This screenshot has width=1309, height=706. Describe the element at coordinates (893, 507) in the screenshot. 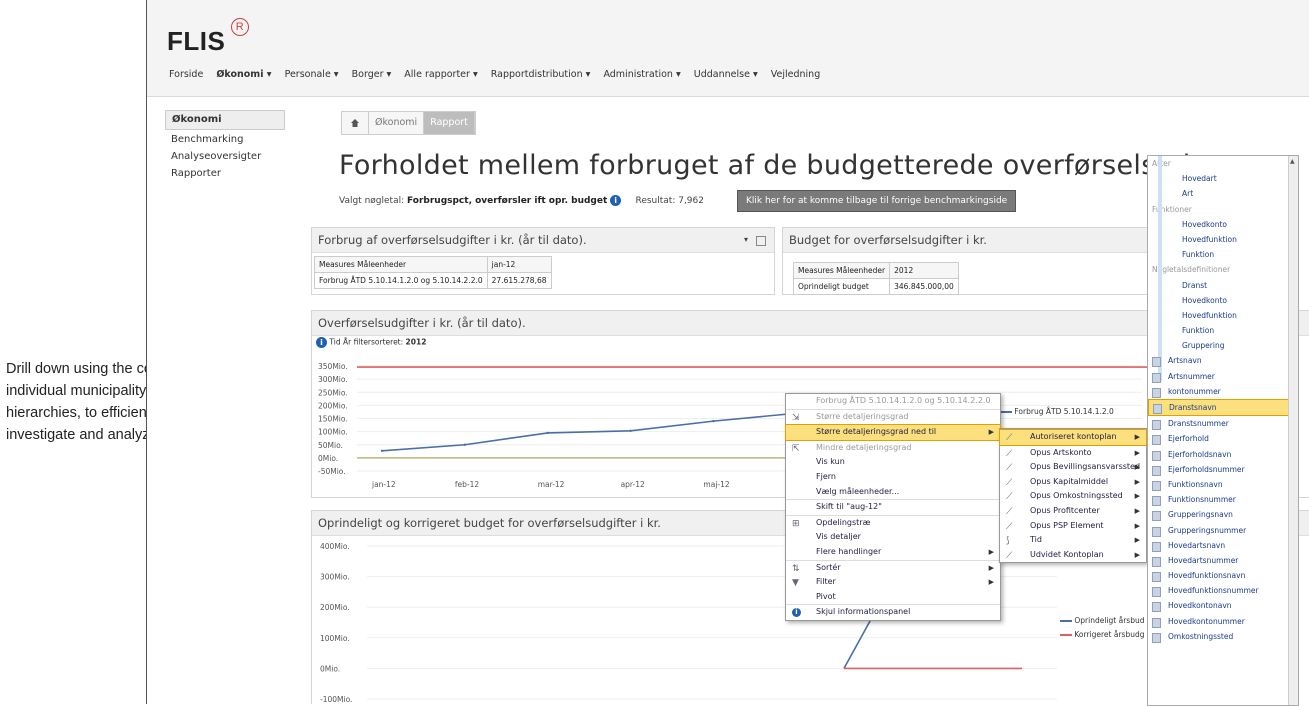

I see `ctx-item-switch: Skift til "aug-12"` at that location.